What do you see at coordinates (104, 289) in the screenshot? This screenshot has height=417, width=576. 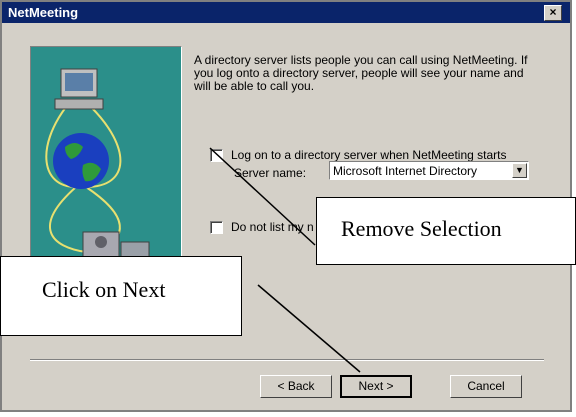 I see `click-next-text: Click on Next` at bounding box center [104, 289].